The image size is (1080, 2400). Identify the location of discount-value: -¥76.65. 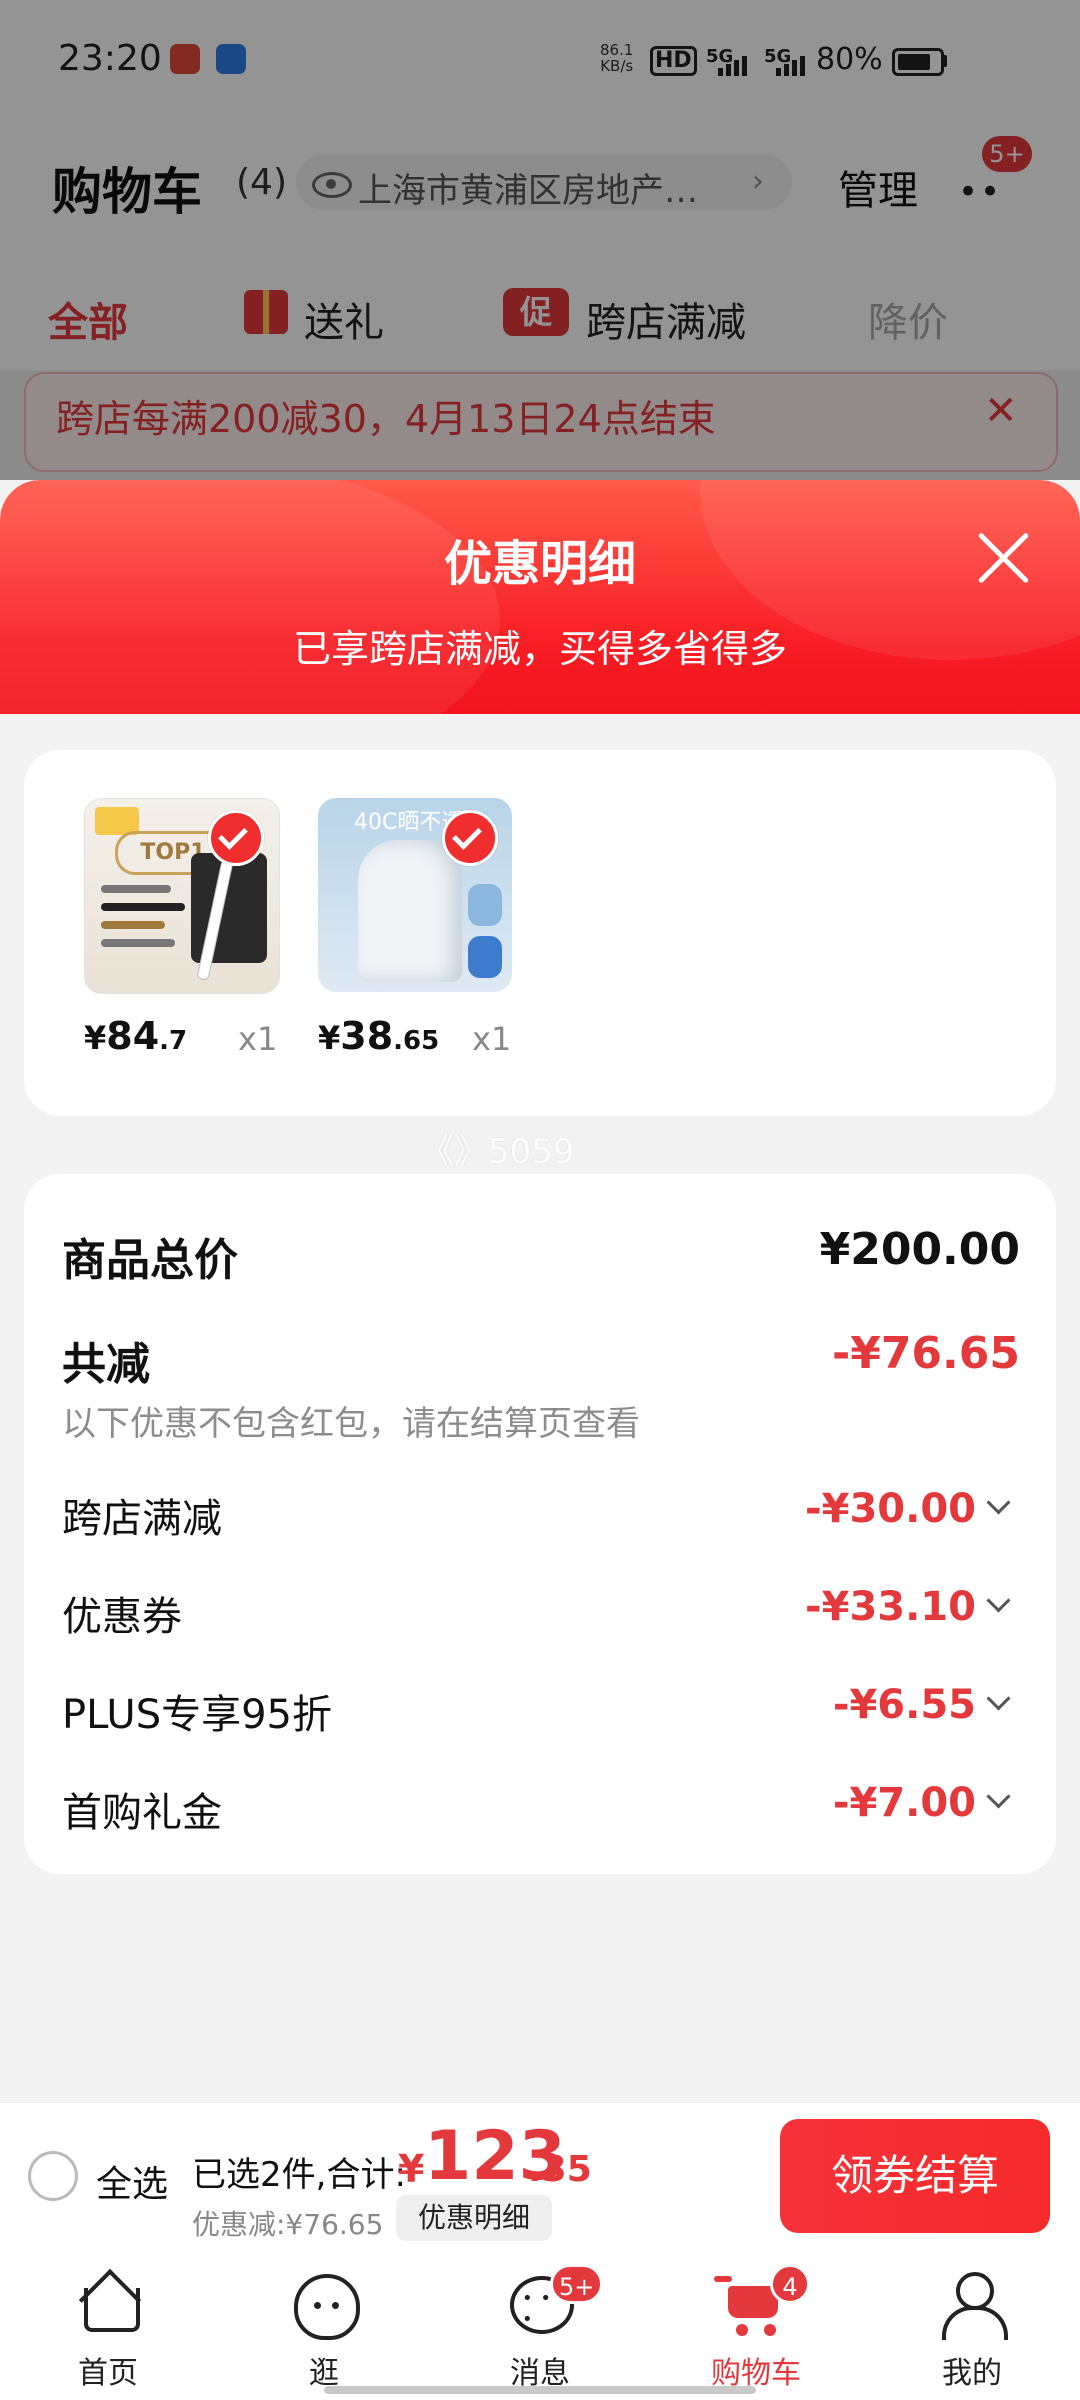
(925, 1353).